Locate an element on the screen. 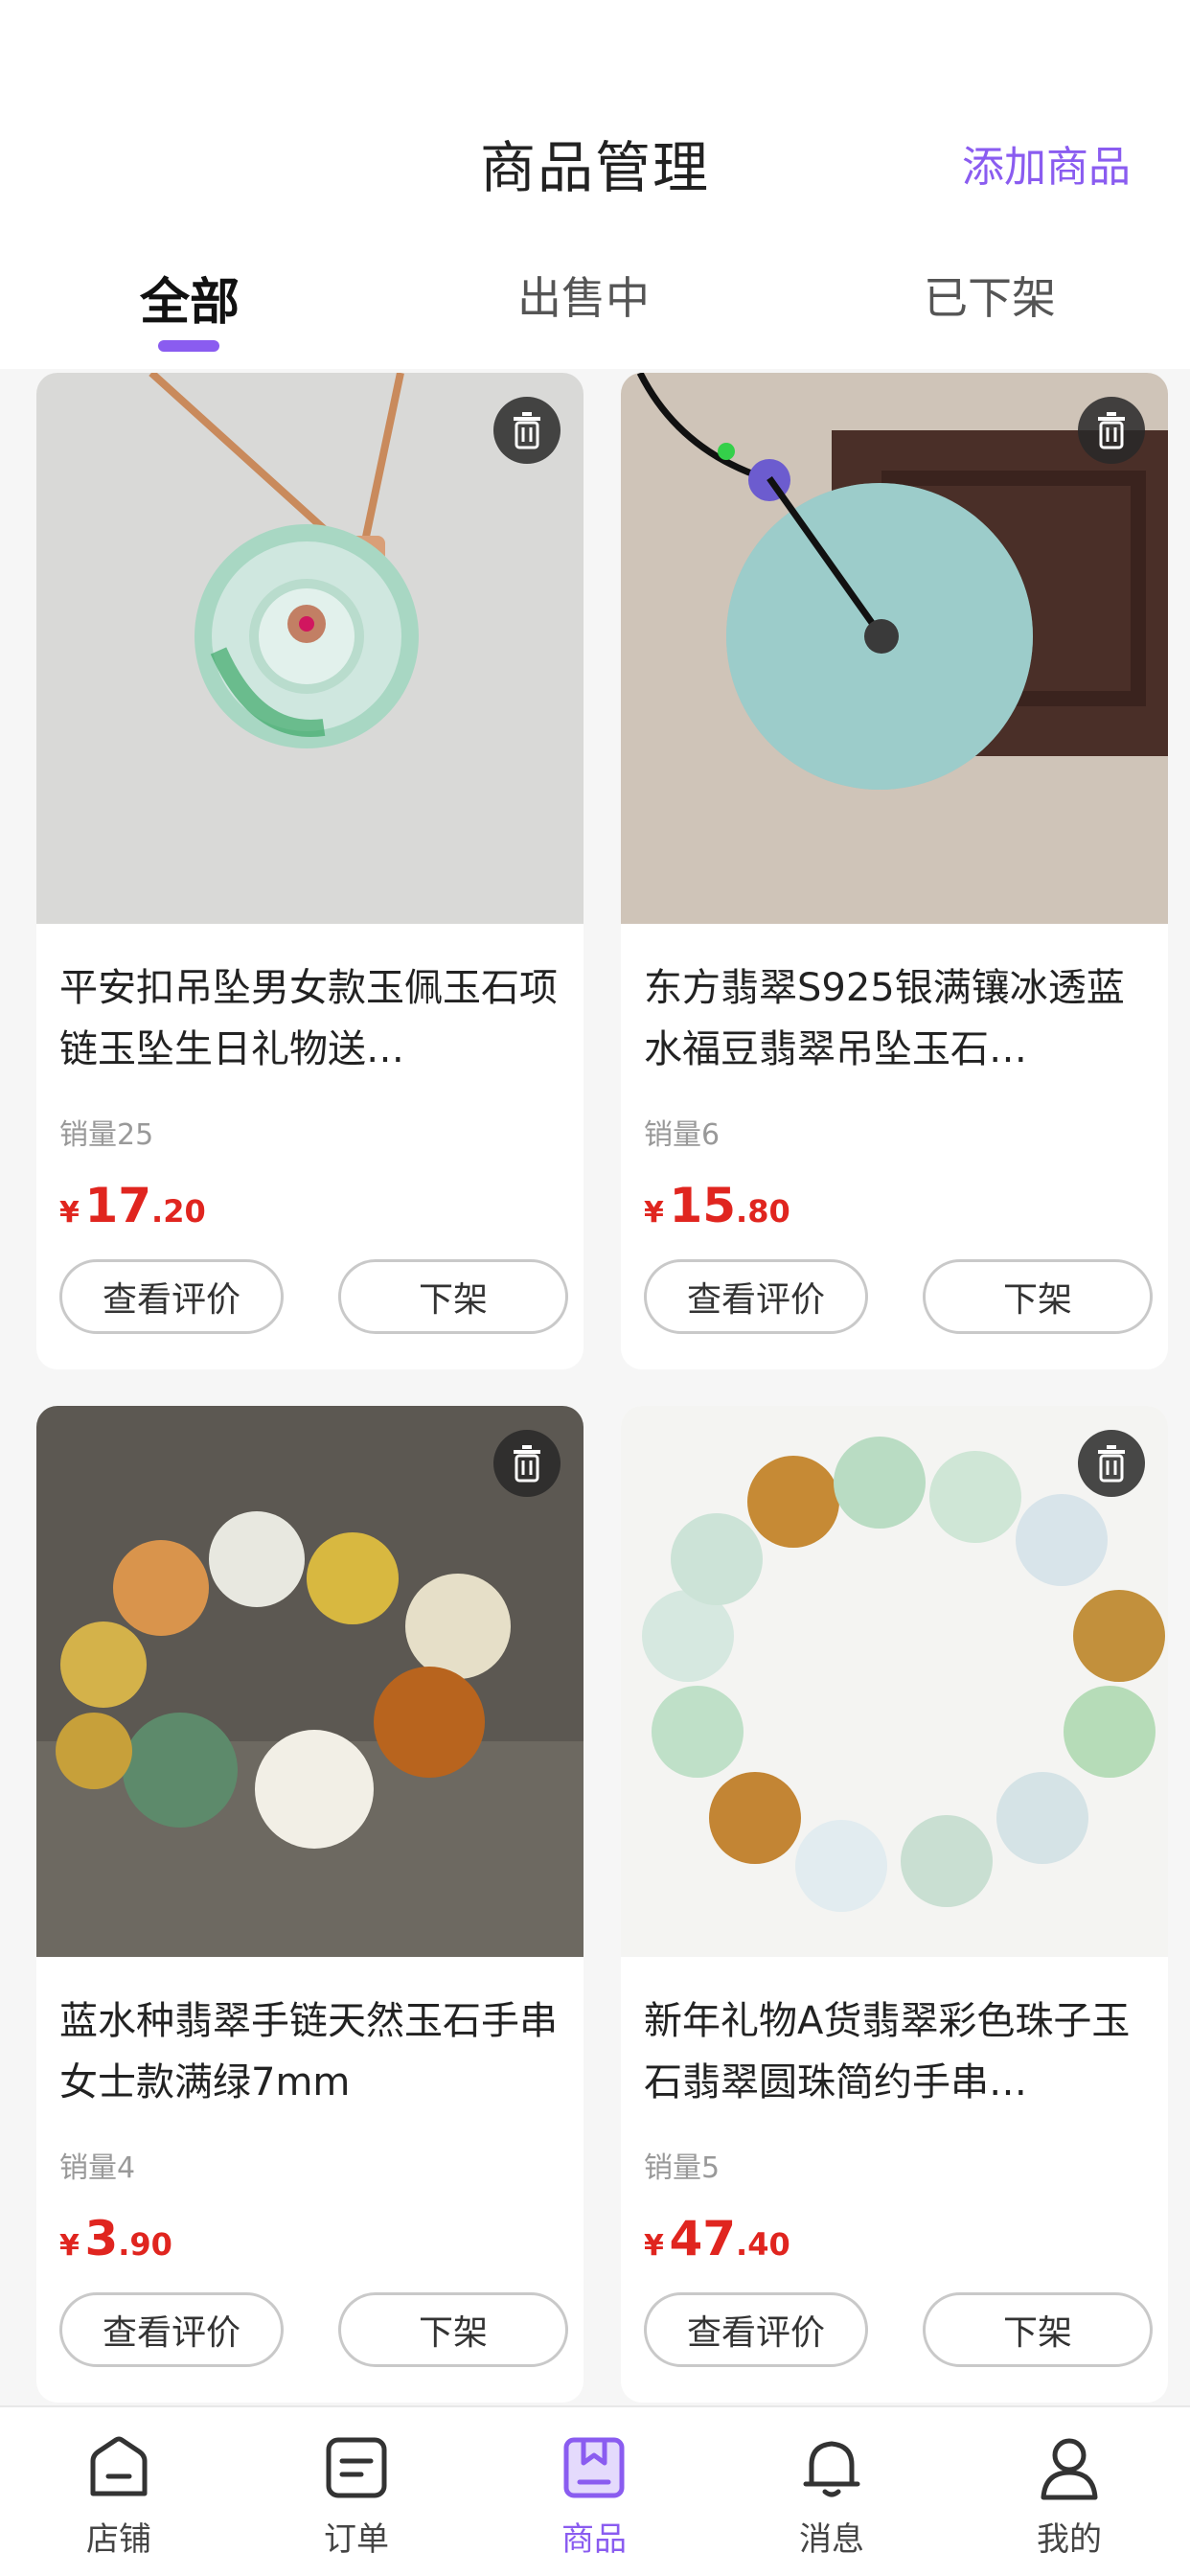 This screenshot has width=1190, height=2576. tabbar-item-messages: 消息 is located at coordinates (832, 2491).